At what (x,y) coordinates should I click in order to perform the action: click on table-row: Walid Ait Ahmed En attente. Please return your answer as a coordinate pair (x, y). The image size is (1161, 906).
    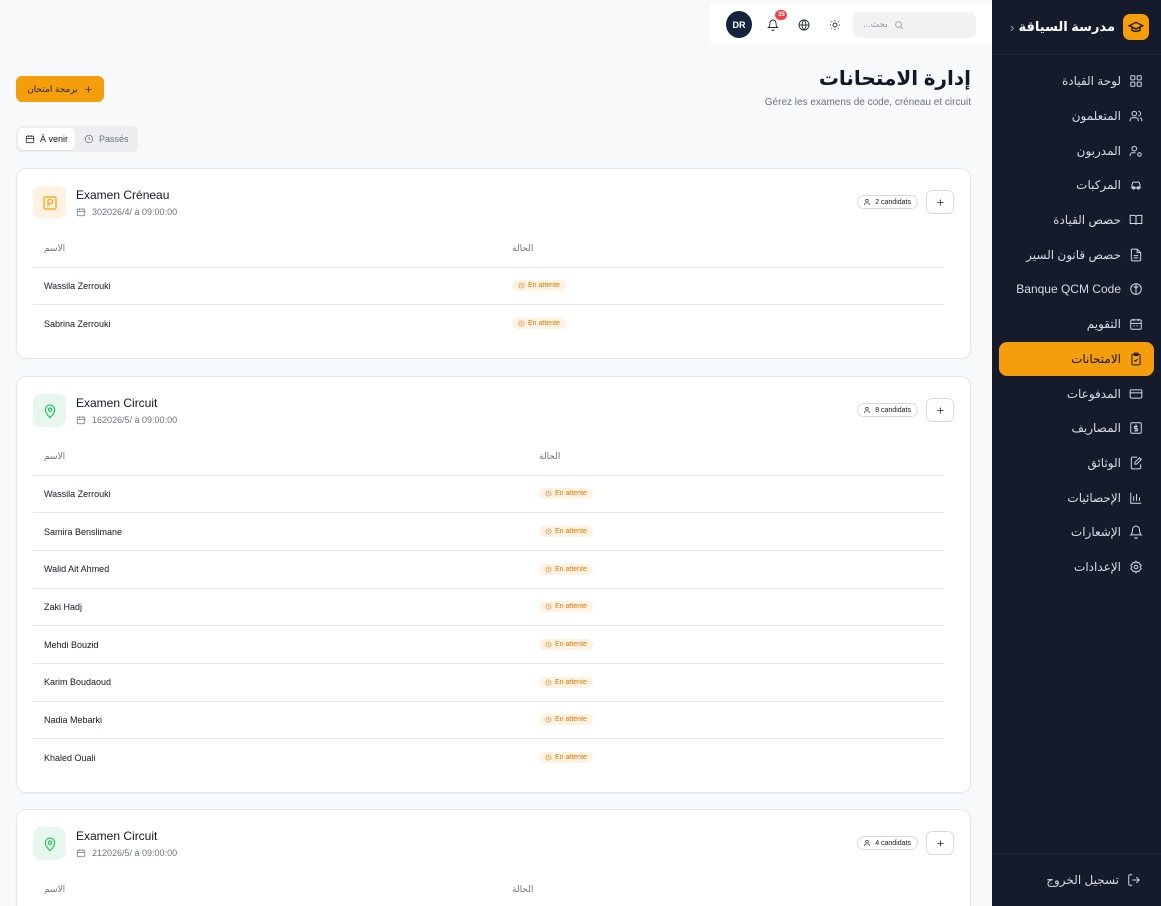
    Looking at the image, I should click on (488, 569).